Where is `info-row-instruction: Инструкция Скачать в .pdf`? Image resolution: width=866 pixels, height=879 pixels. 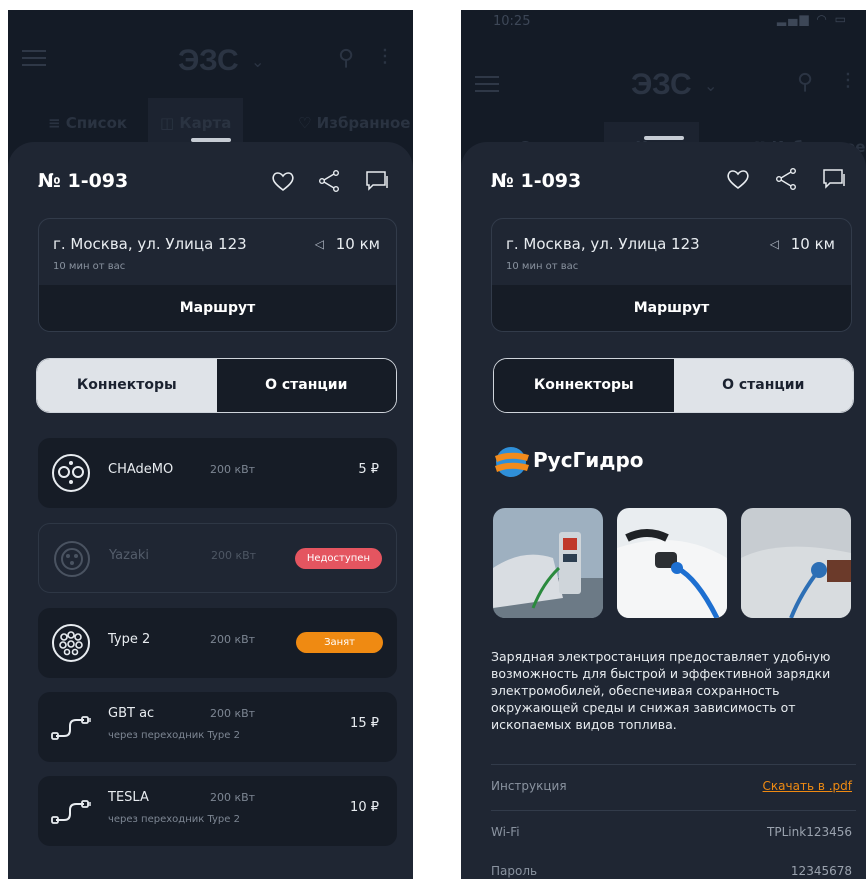 info-row-instruction: Инструкция Скачать в .pdf is located at coordinates (673, 787).